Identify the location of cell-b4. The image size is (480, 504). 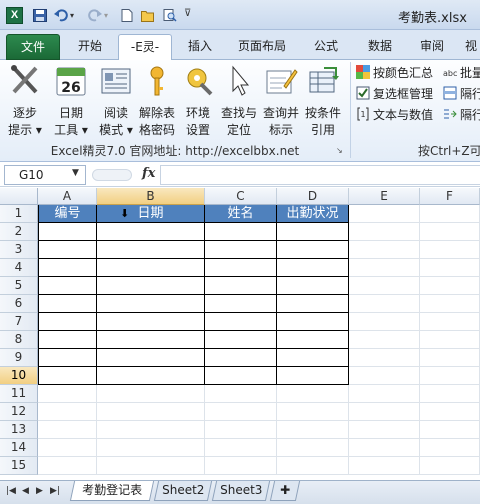
(151, 268).